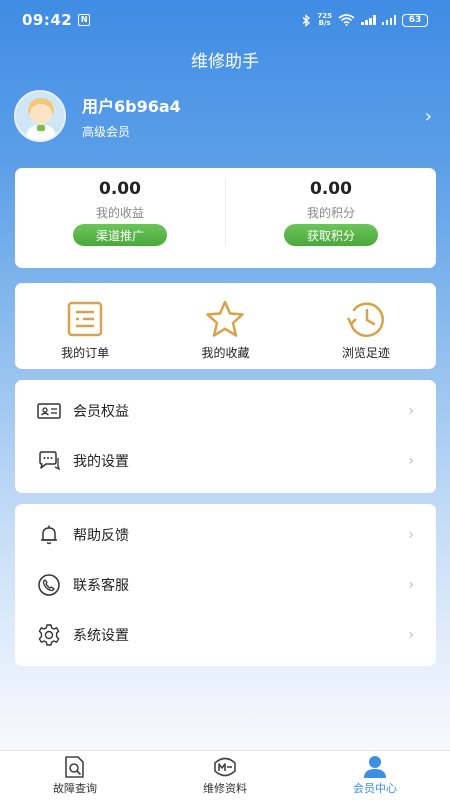  Describe the element at coordinates (225, 411) in the screenshot. I see `member-benefits-item: 会员权益 ›` at that location.